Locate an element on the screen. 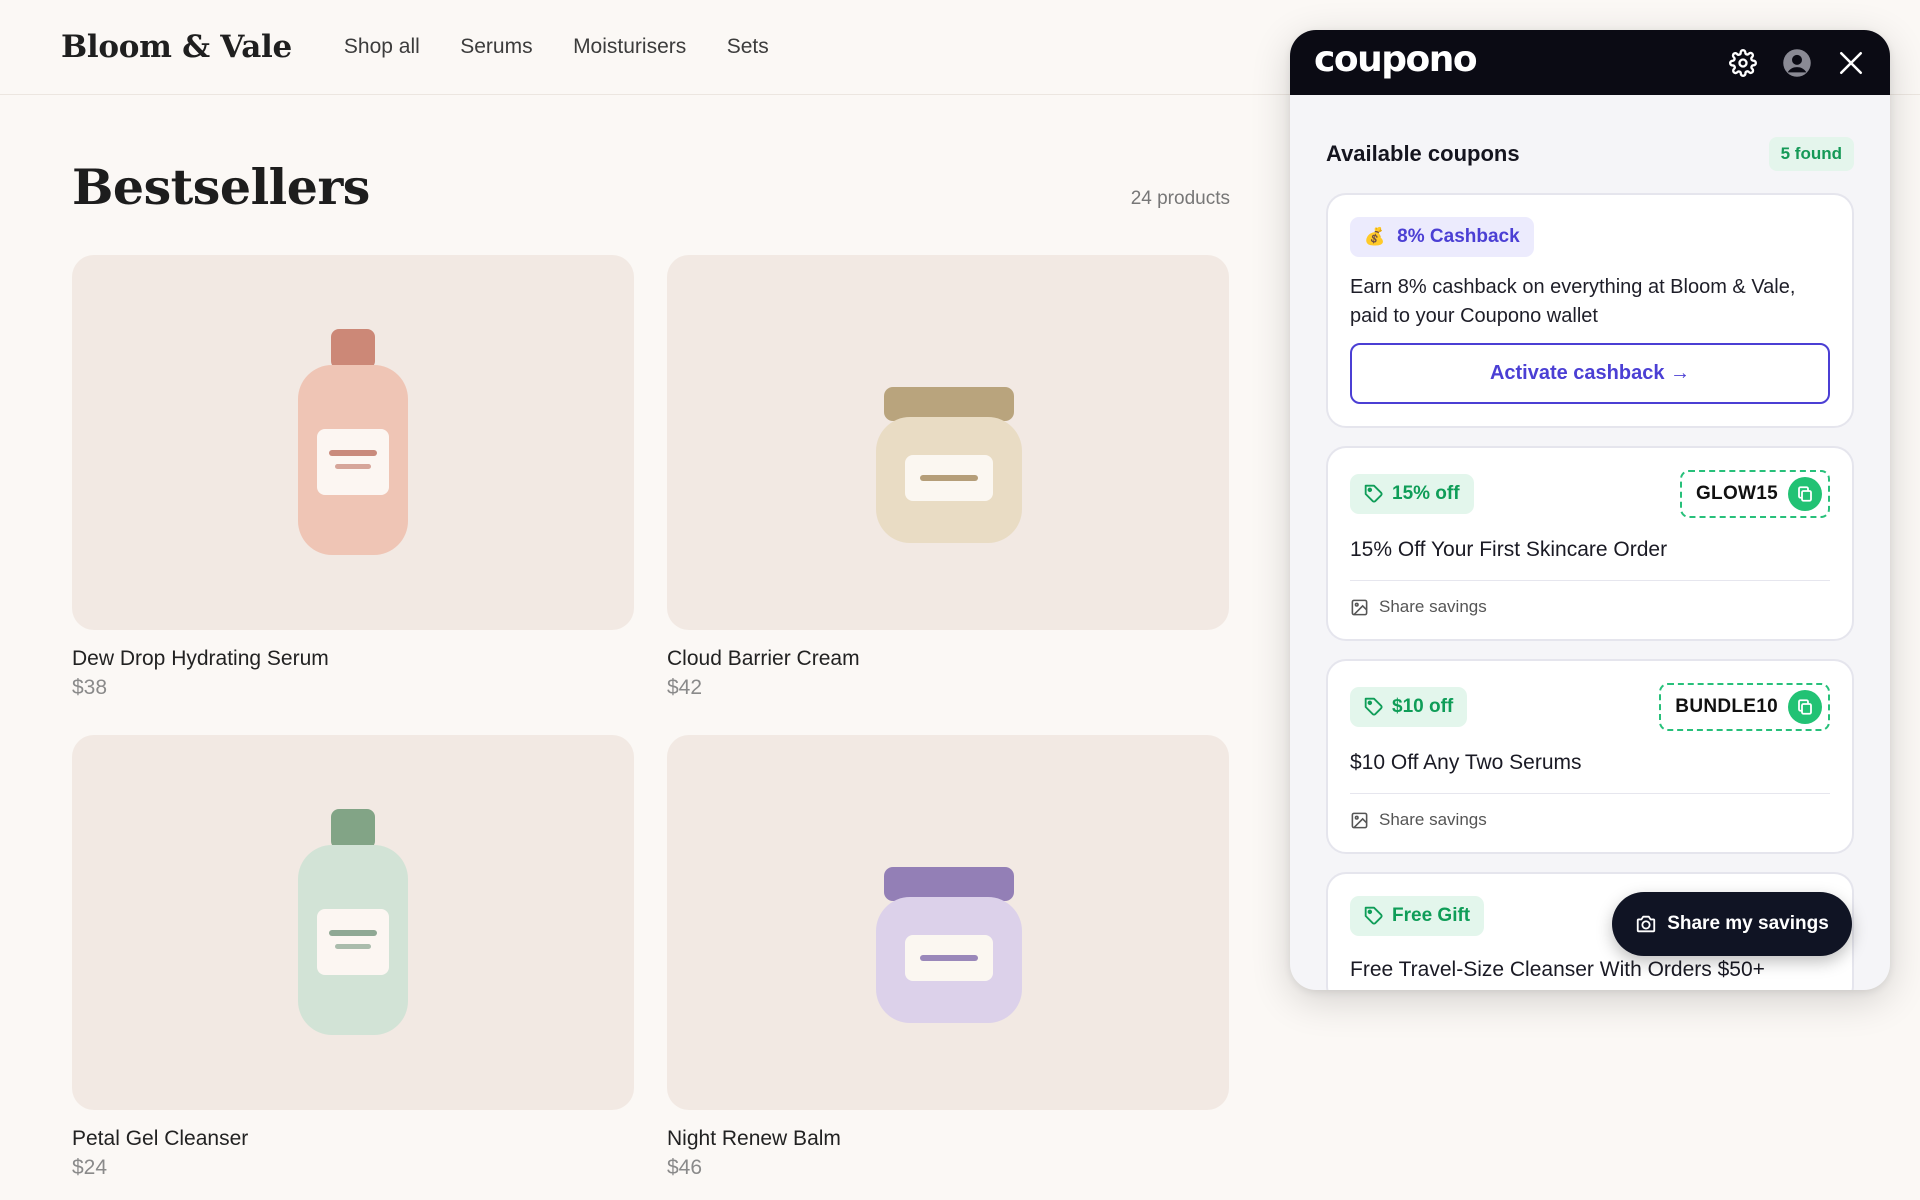 The image size is (1920, 1200). balm-jar-icon is located at coordinates (949, 945).